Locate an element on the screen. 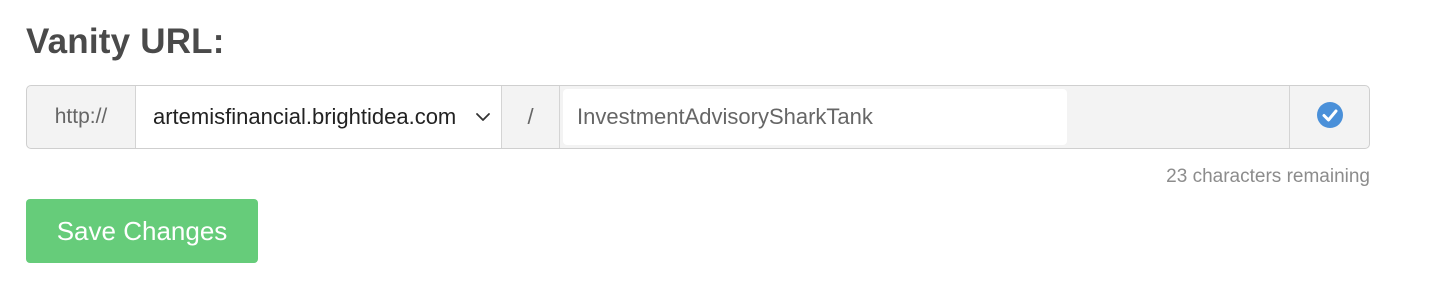 Image resolution: width=1448 pixels, height=300 pixels. domain-select-value: artemisfinancial.brightidea.com is located at coordinates (305, 116).